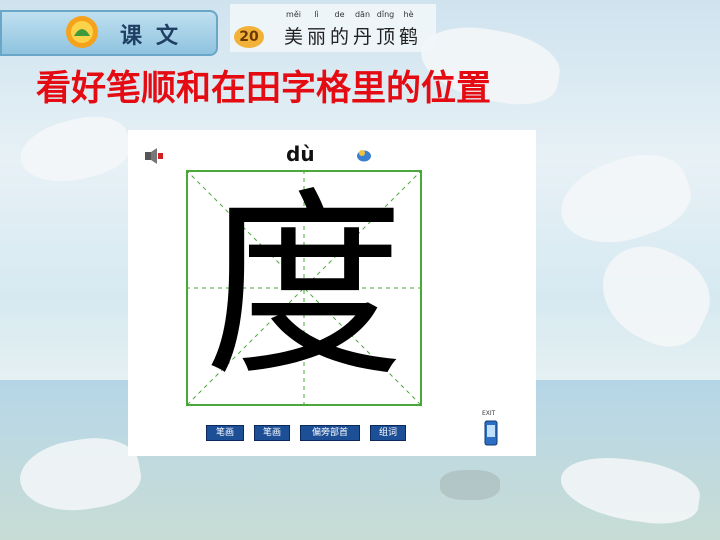 This screenshot has height=540, width=720. What do you see at coordinates (351, 14) in the screenshot?
I see `title-pinyin: měi lì de dān dǐng hè` at bounding box center [351, 14].